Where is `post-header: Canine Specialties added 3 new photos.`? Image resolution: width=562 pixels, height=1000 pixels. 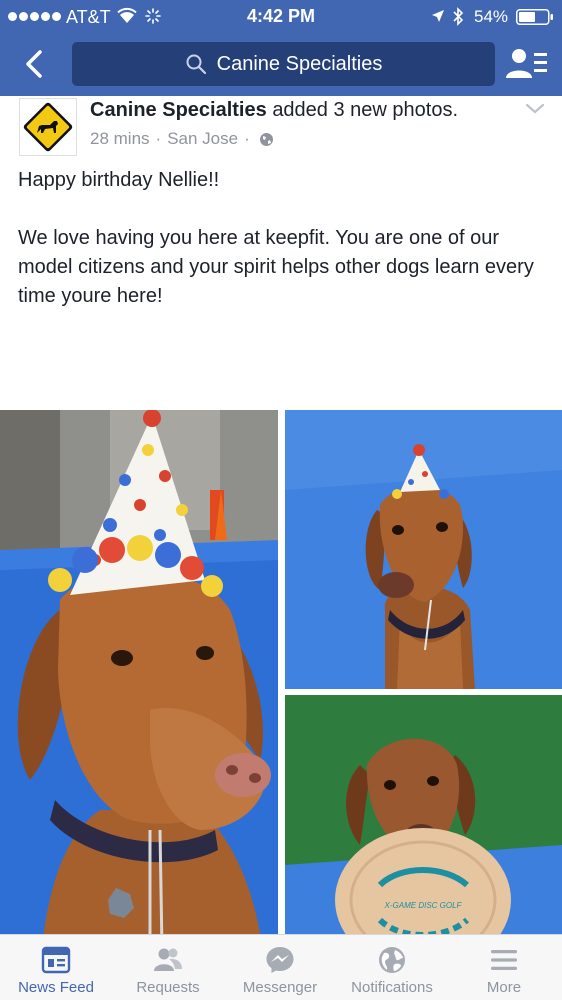
post-header: Canine Specialties added 3 new photos. is located at coordinates (274, 110).